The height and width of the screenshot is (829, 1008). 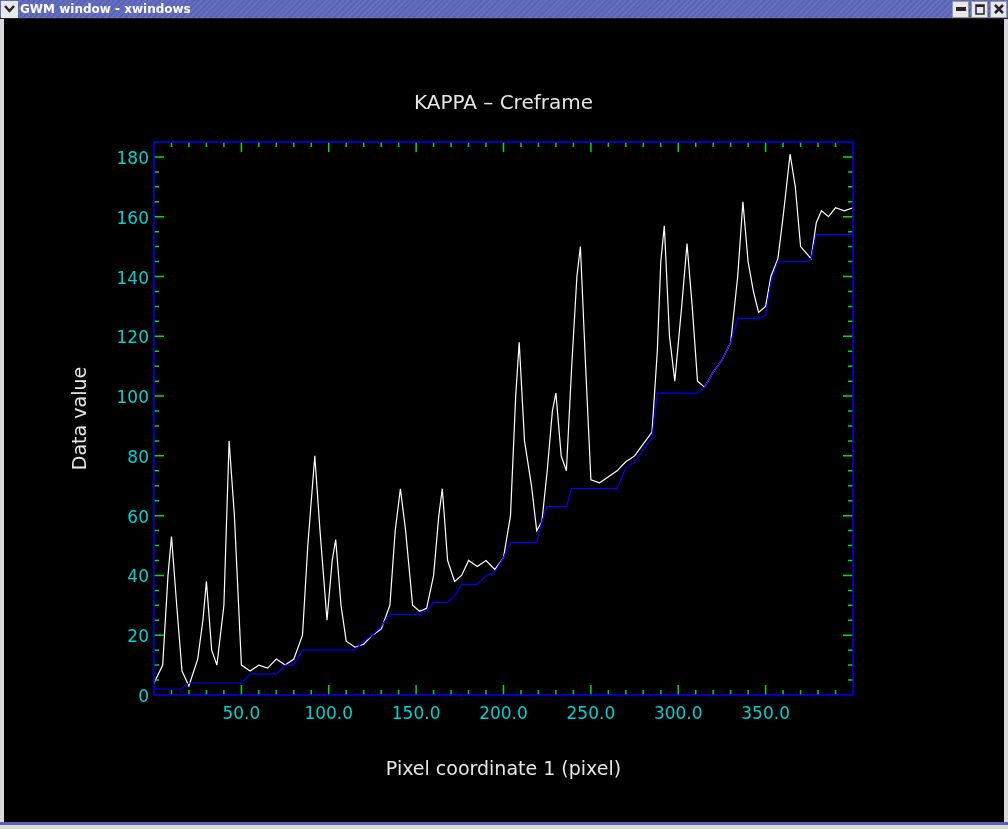 What do you see at coordinates (143, 696) in the screenshot?
I see `y-tick-label: 0` at bounding box center [143, 696].